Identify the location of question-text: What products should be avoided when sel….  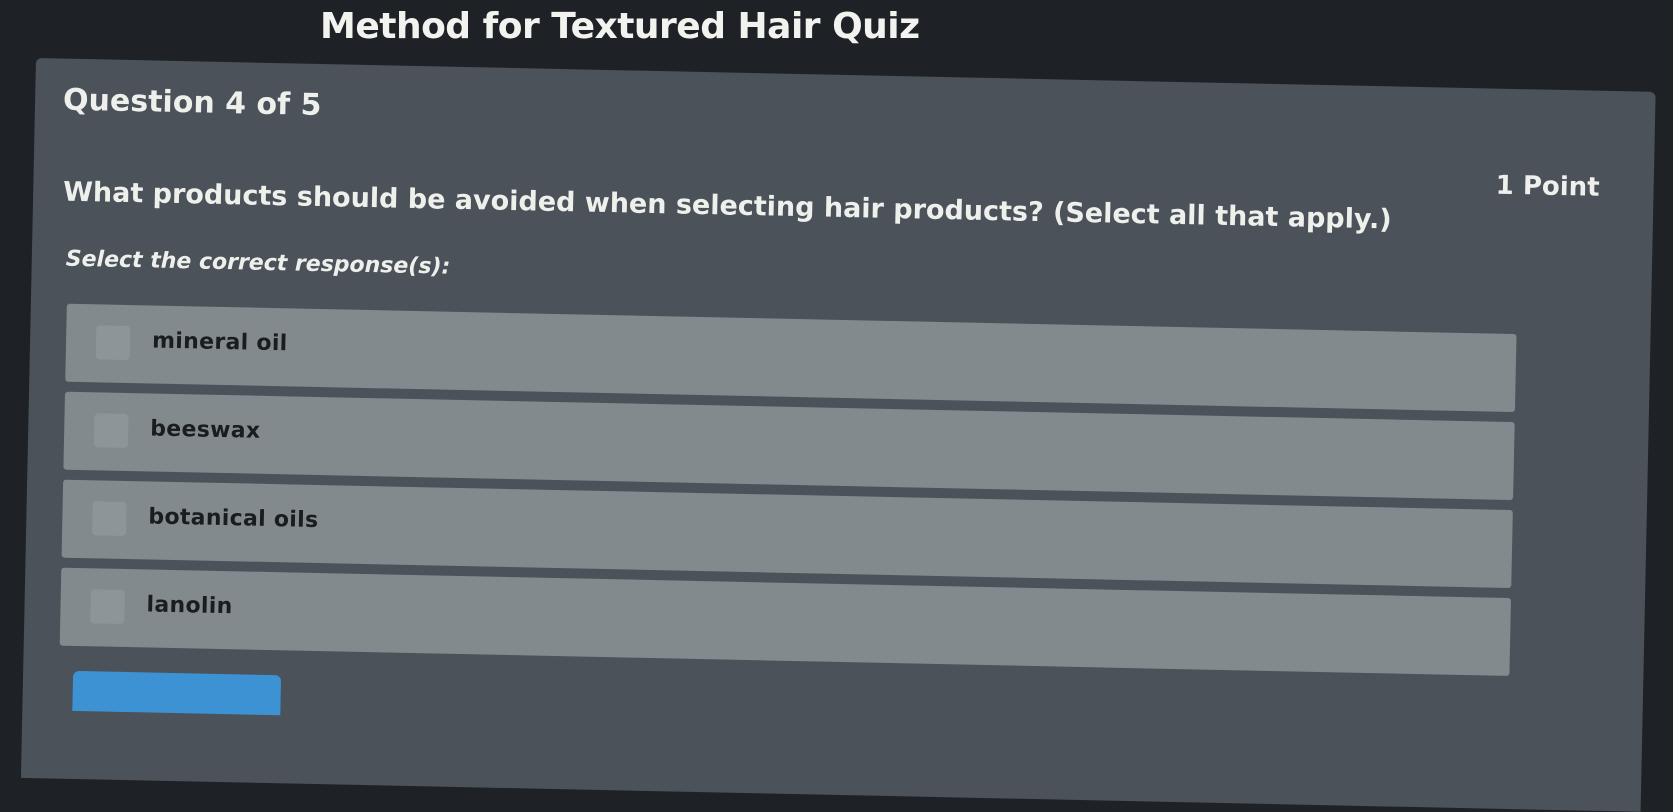
(727, 206).